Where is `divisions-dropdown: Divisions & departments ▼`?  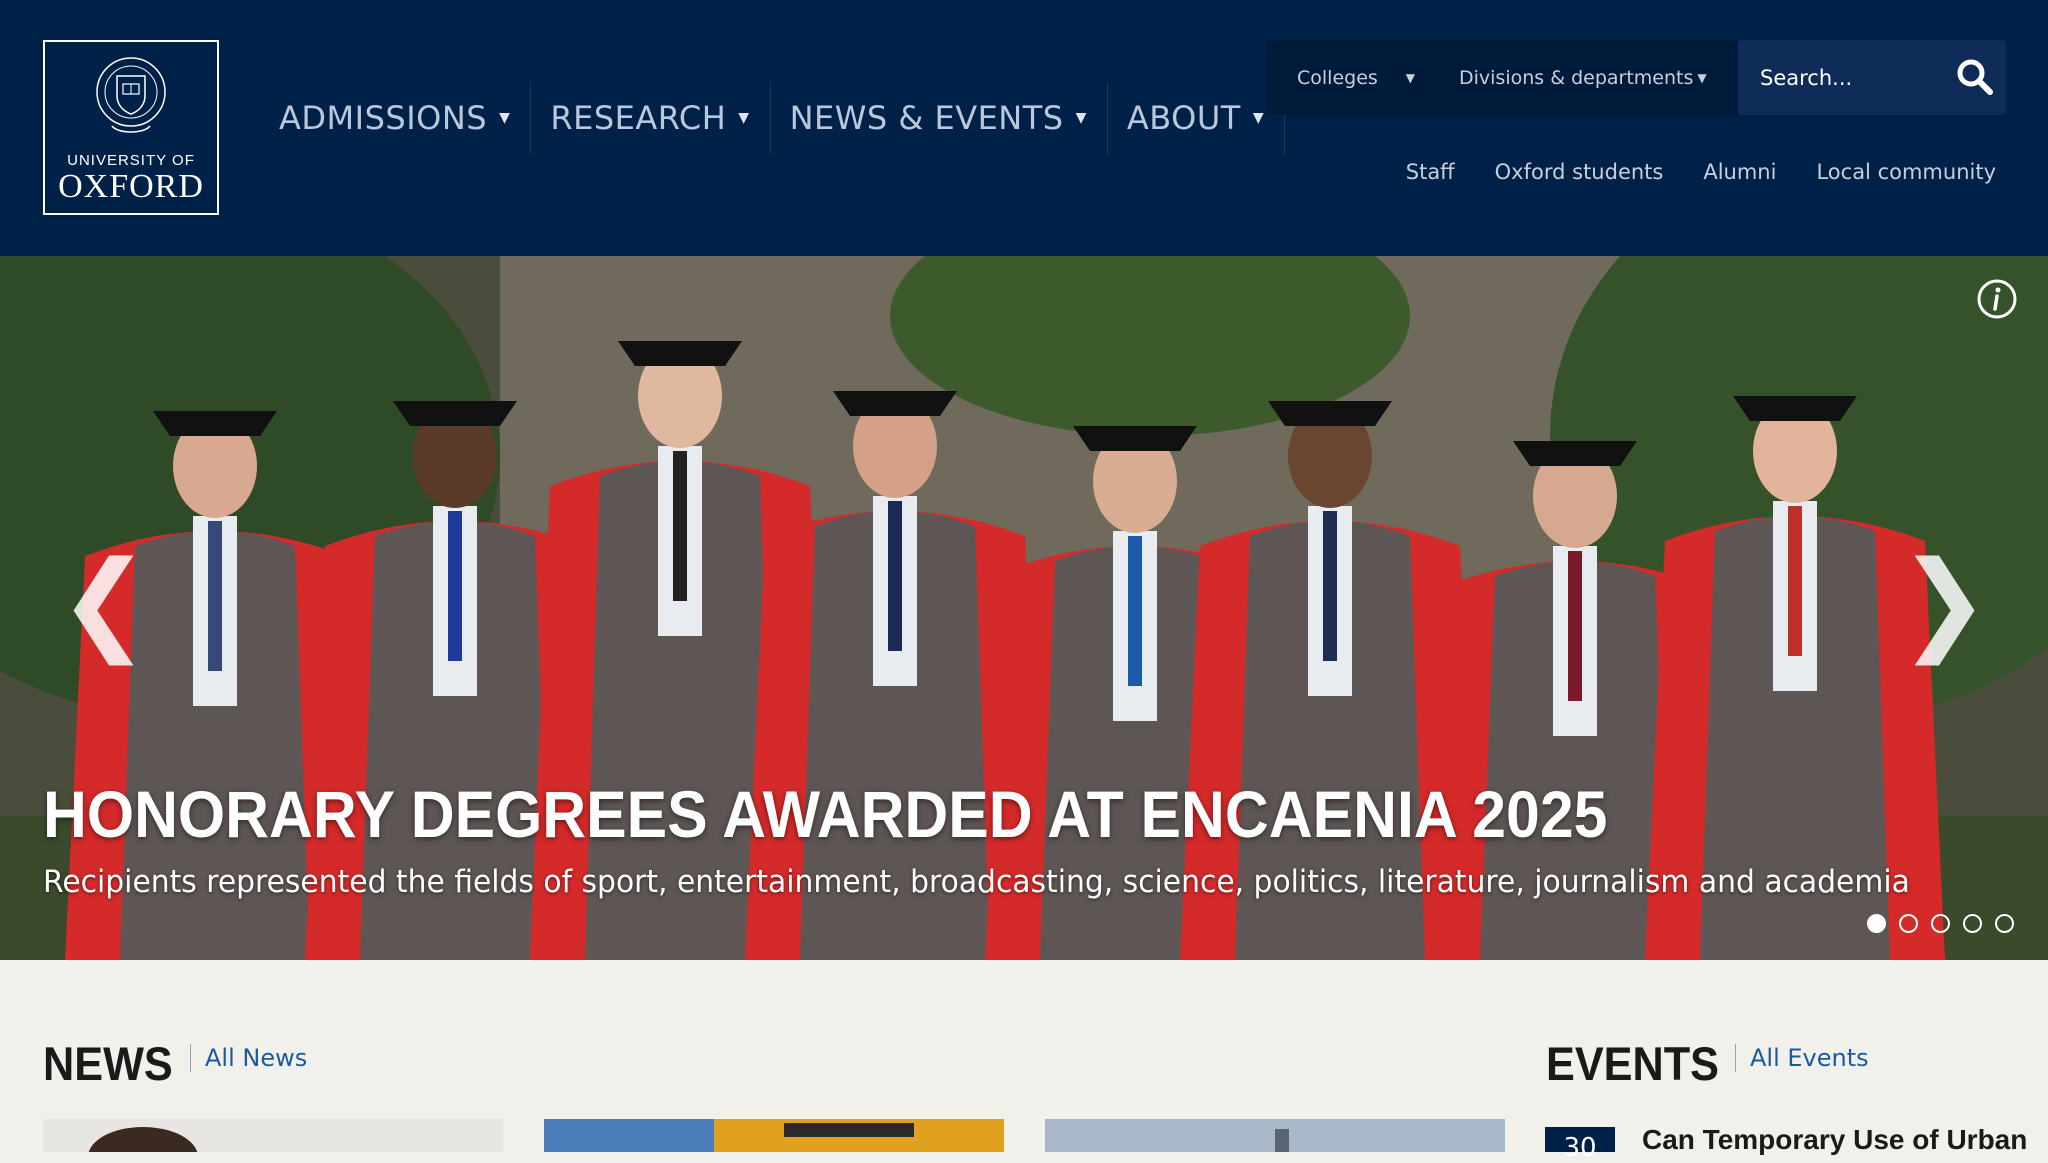 divisions-dropdown: Divisions & departments ▼ is located at coordinates (1583, 77).